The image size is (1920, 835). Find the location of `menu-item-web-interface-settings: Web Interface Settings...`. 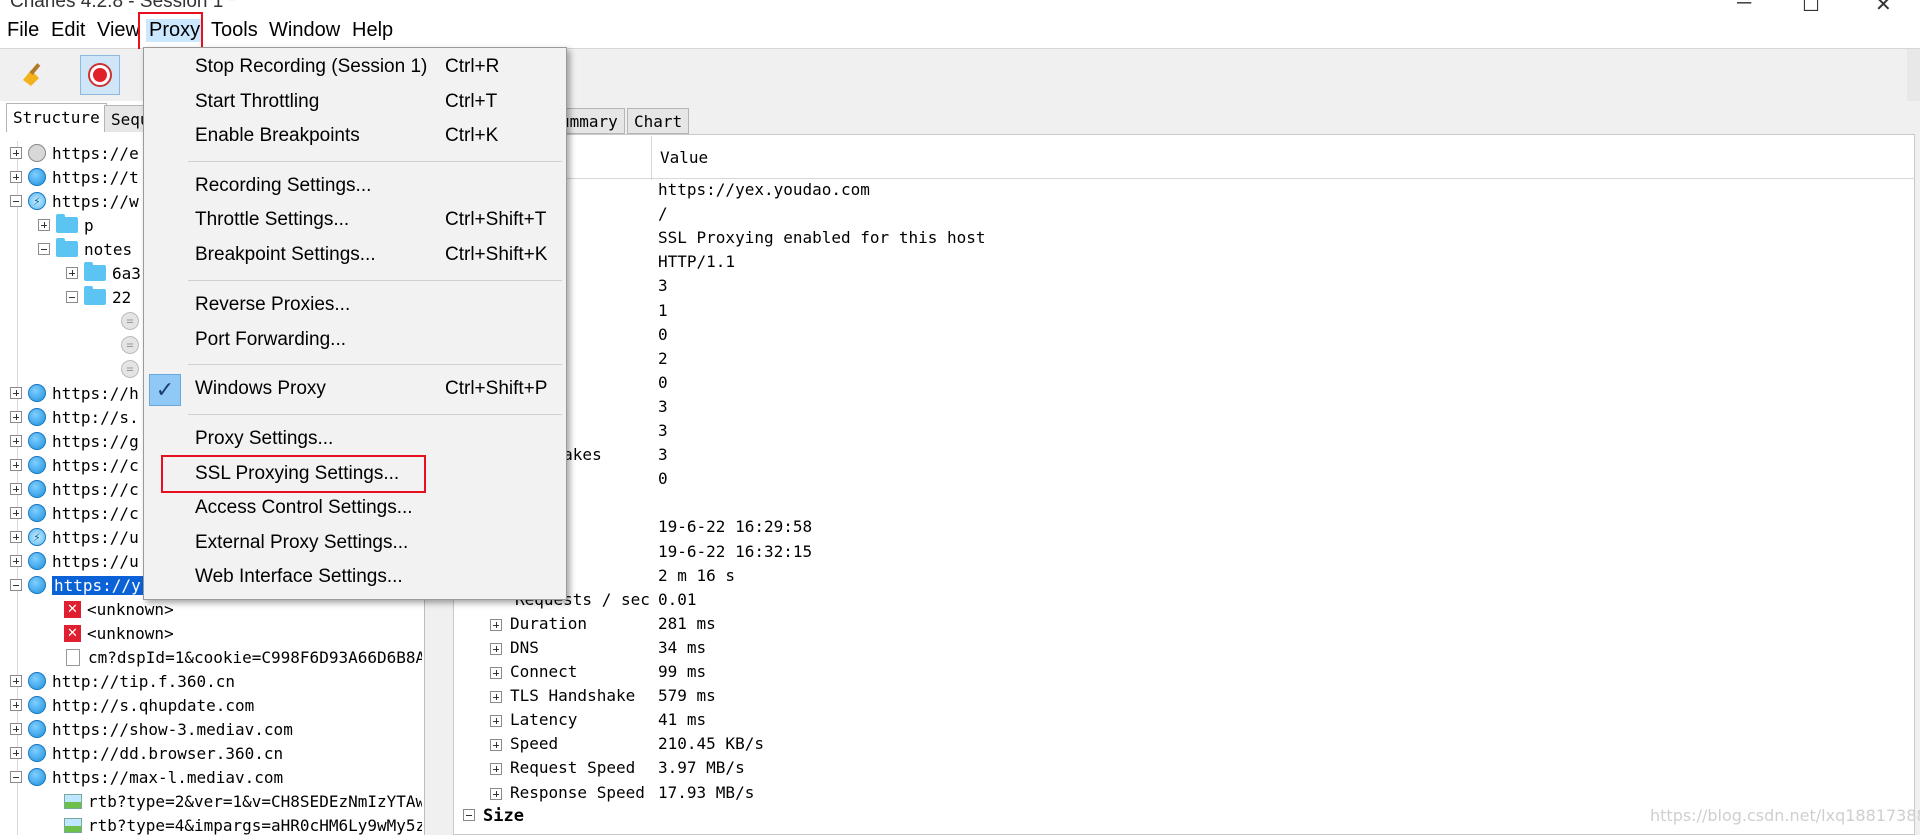

menu-item-web-interface-settings: Web Interface Settings... is located at coordinates (355, 578).